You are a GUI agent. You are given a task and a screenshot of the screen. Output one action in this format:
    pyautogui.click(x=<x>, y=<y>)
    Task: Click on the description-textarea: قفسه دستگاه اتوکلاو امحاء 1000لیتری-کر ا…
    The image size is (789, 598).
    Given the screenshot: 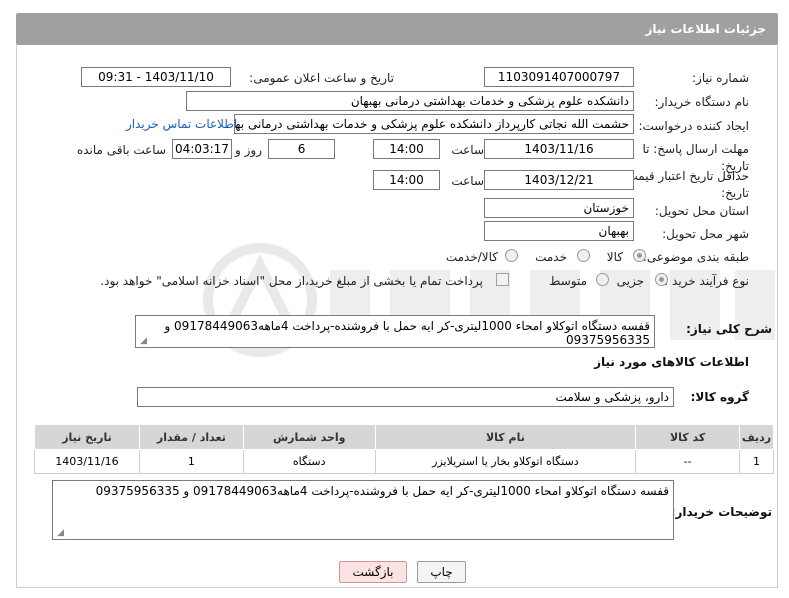 What is the action you would take?
    pyautogui.click(x=395, y=331)
    